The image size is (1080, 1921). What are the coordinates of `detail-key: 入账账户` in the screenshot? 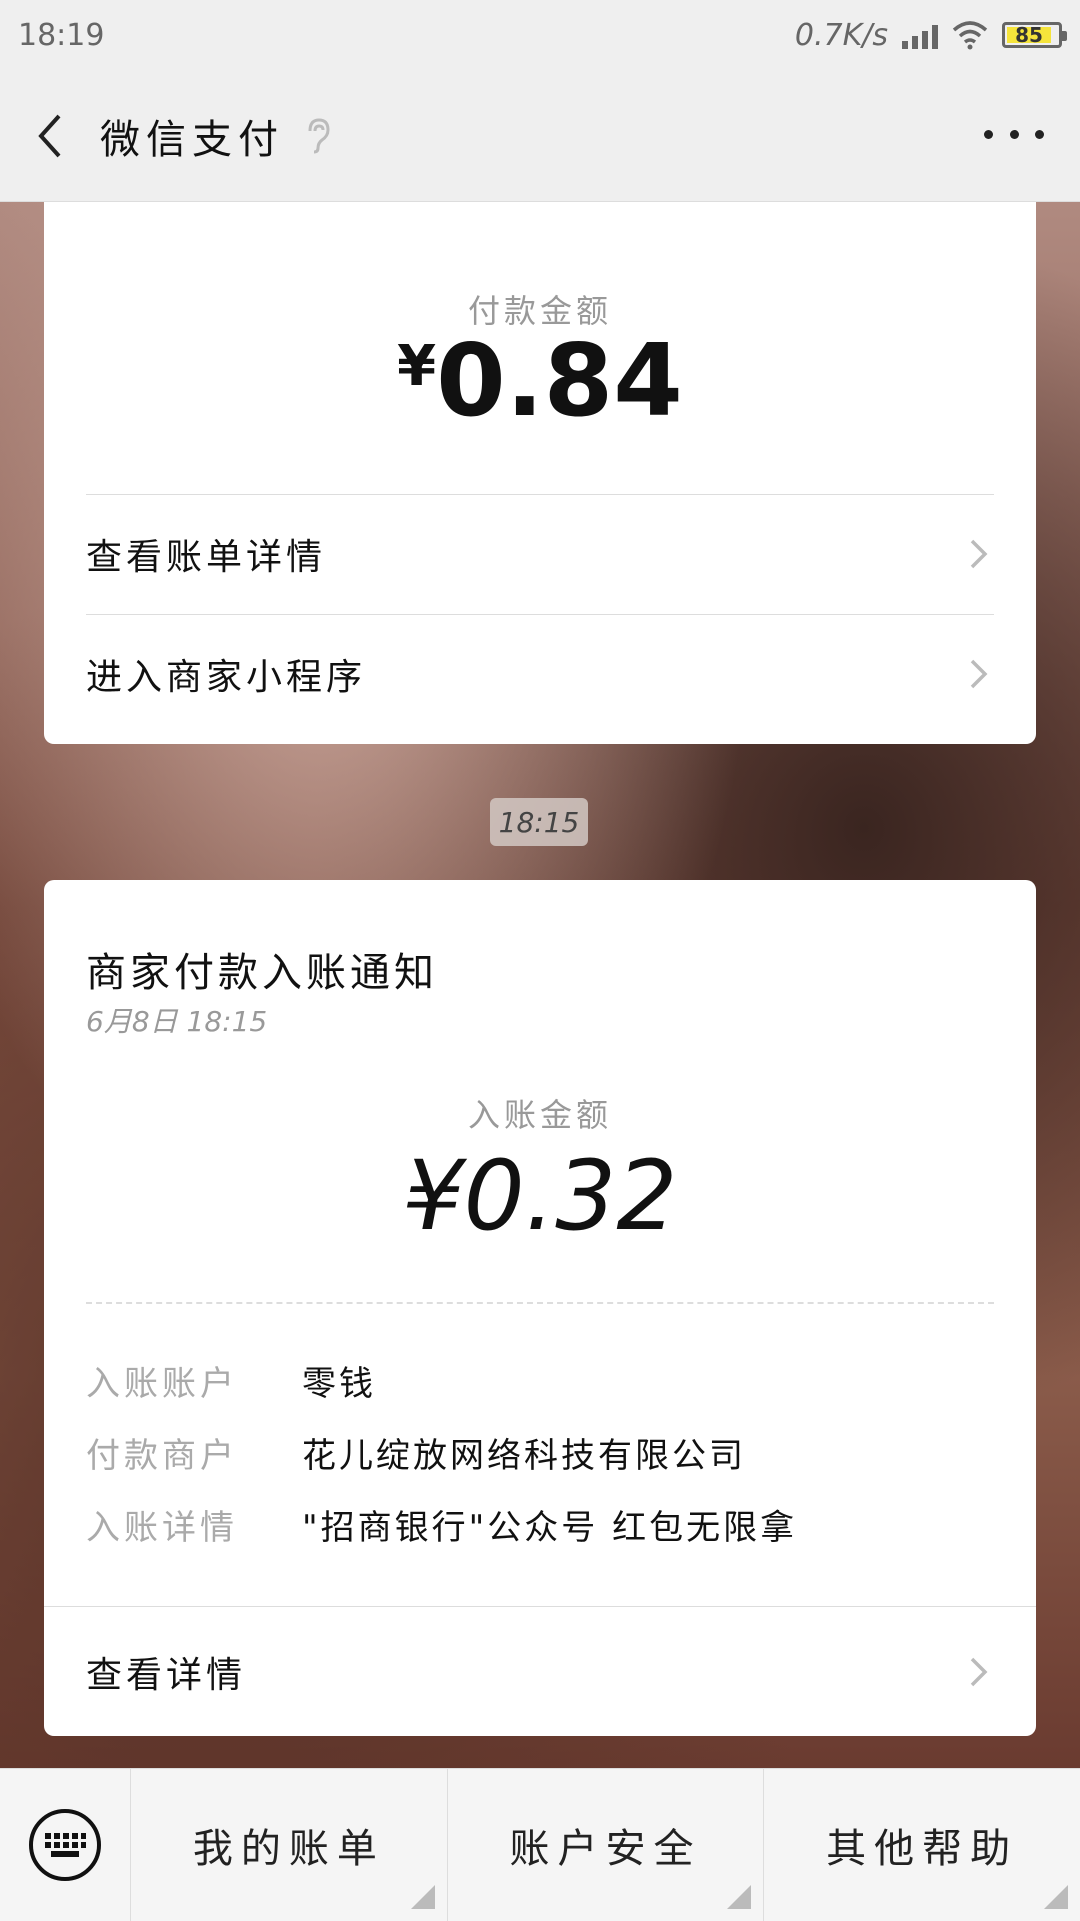 It's located at (162, 1383).